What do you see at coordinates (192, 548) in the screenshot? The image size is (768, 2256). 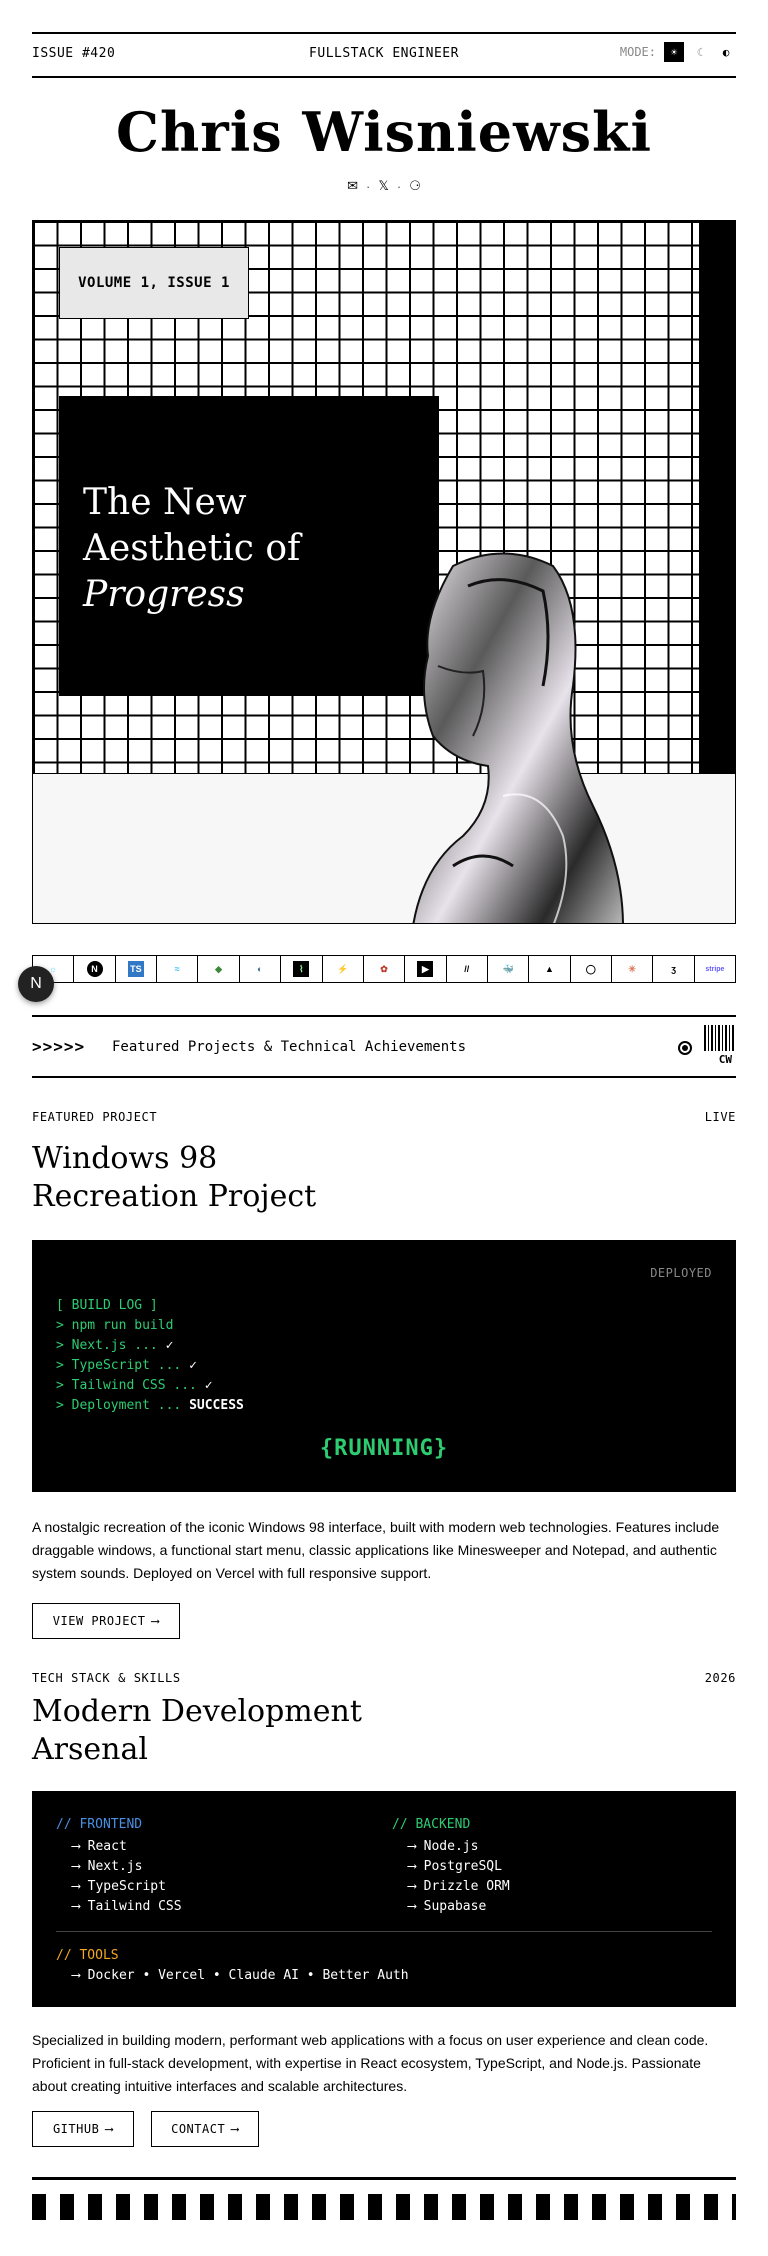 I see `hero-title-line2: Aesthetic of` at bounding box center [192, 548].